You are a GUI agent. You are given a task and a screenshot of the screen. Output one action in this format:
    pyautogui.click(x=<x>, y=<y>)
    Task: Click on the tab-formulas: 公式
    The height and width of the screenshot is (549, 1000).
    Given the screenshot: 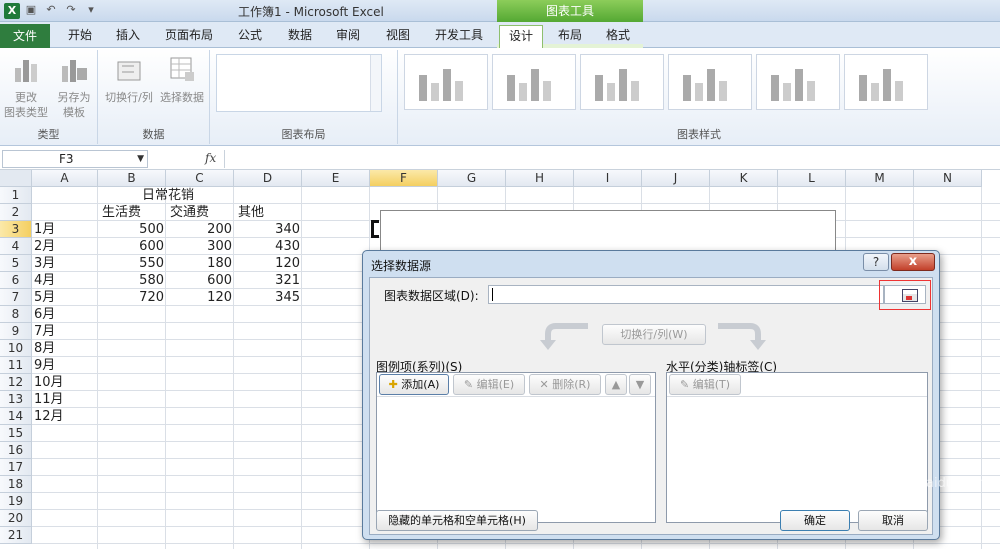 What is the action you would take?
    pyautogui.click(x=250, y=36)
    